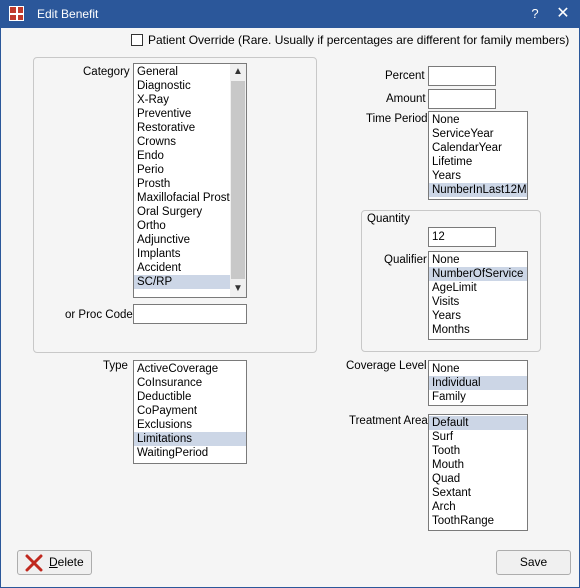 The height and width of the screenshot is (588, 580). What do you see at coordinates (34, 563) in the screenshot?
I see `red-x-delete-icon` at bounding box center [34, 563].